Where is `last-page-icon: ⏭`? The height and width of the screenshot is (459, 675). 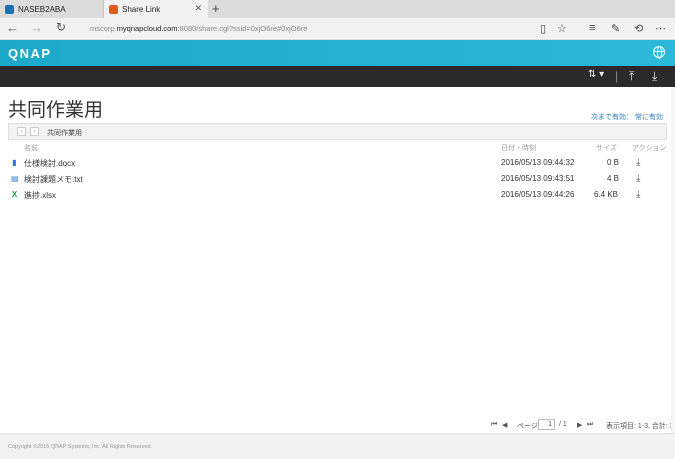
last-page-icon: ⏭ is located at coordinates (590, 425).